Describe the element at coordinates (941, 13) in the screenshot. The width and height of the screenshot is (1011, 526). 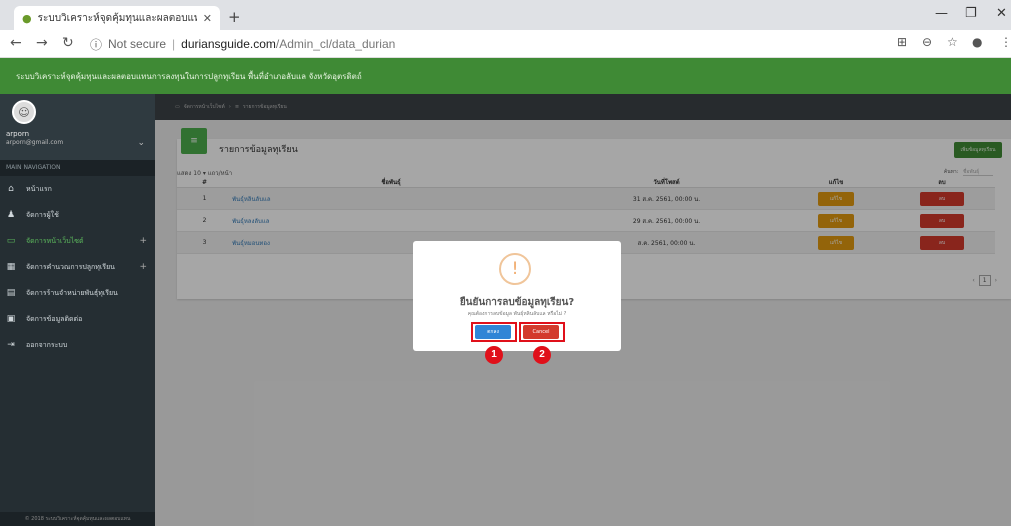
I see `minimize-icon: —` at that location.